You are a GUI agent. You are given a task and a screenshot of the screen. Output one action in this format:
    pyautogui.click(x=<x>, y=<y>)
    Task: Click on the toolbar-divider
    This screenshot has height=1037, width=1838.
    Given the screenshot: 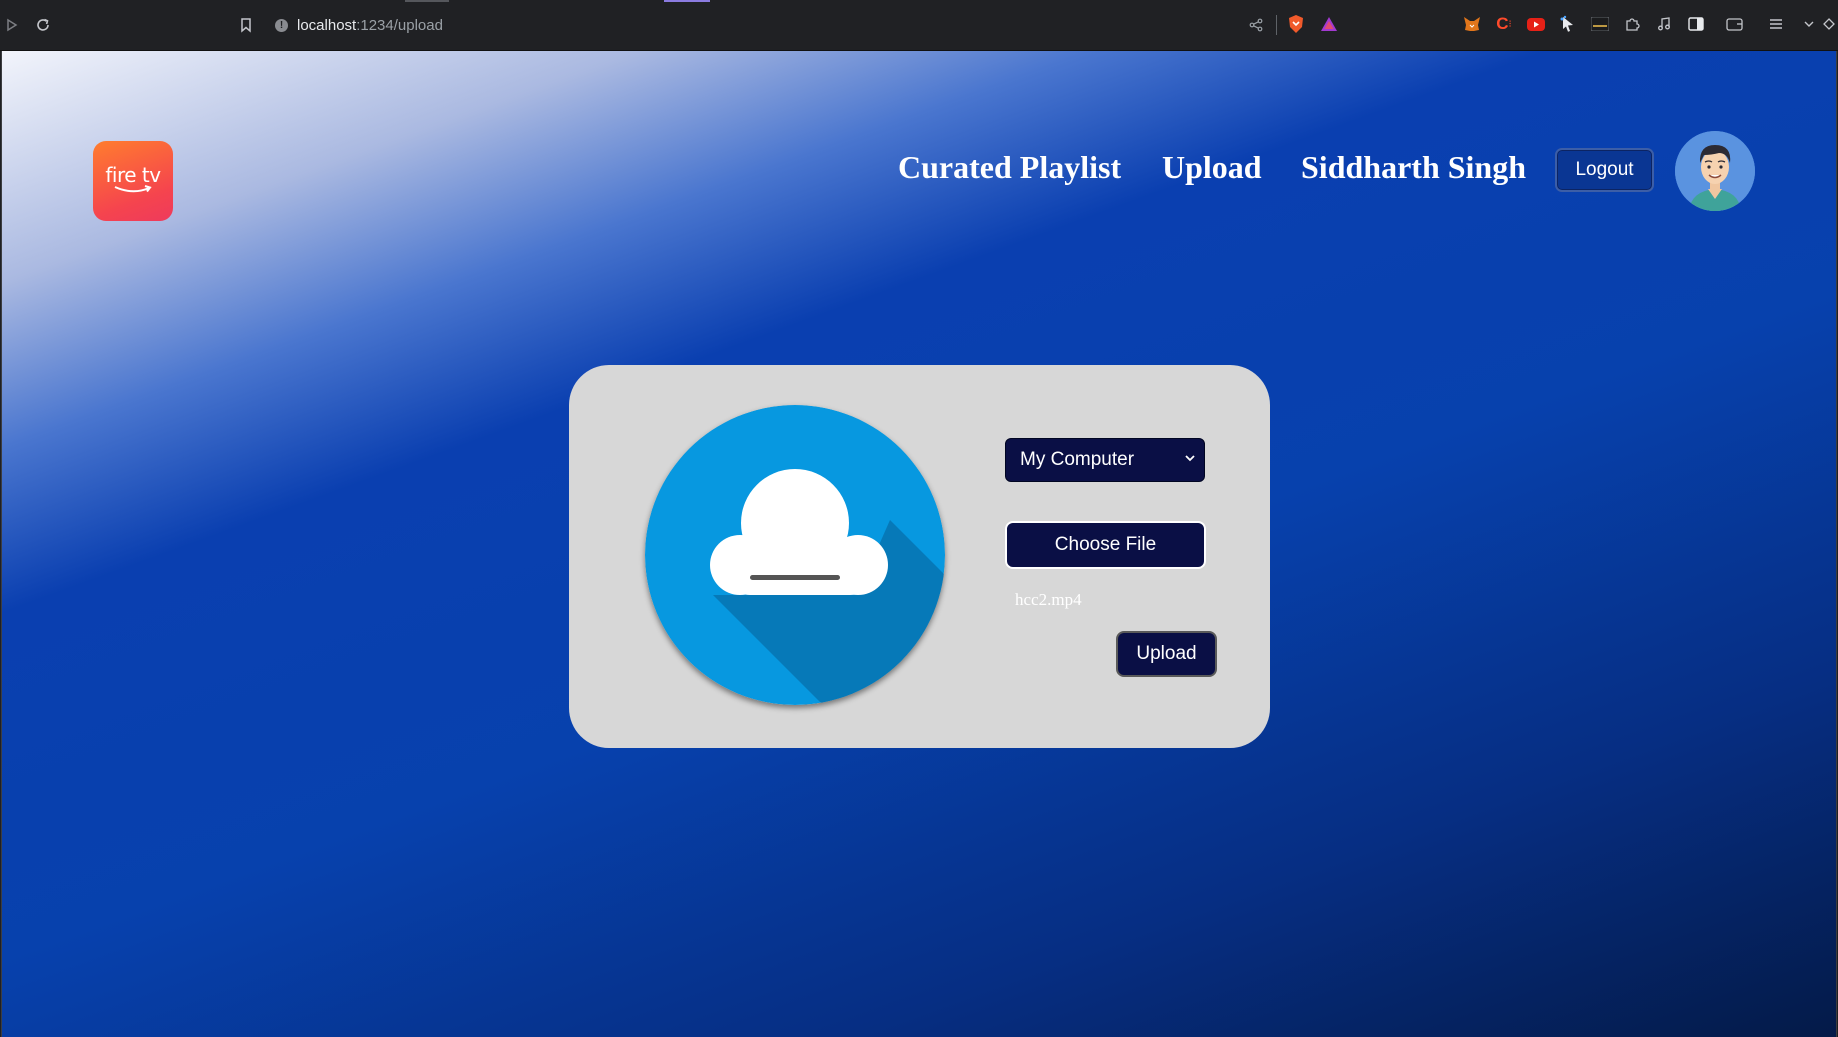 What is the action you would take?
    pyautogui.click(x=1276, y=25)
    